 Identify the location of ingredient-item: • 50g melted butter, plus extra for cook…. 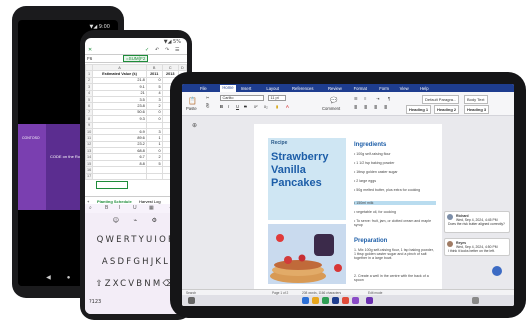
(387, 190).